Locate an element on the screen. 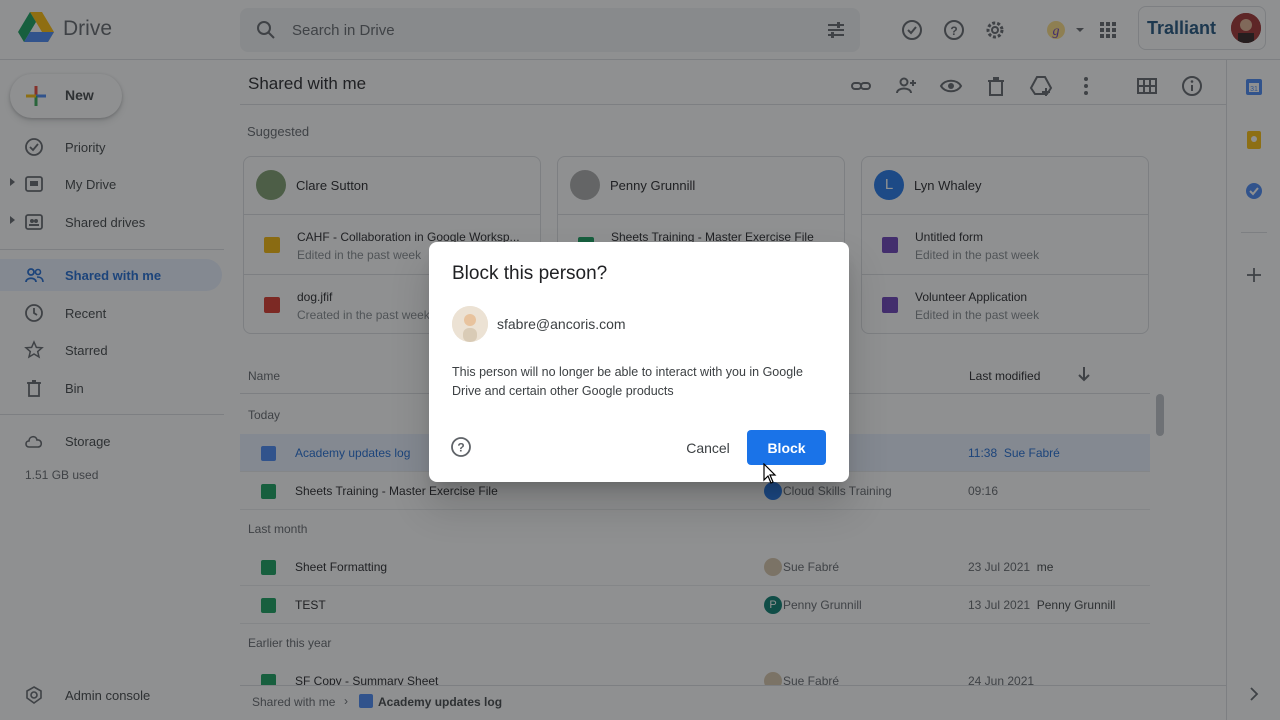  help-icon: ? is located at coordinates (461, 447).